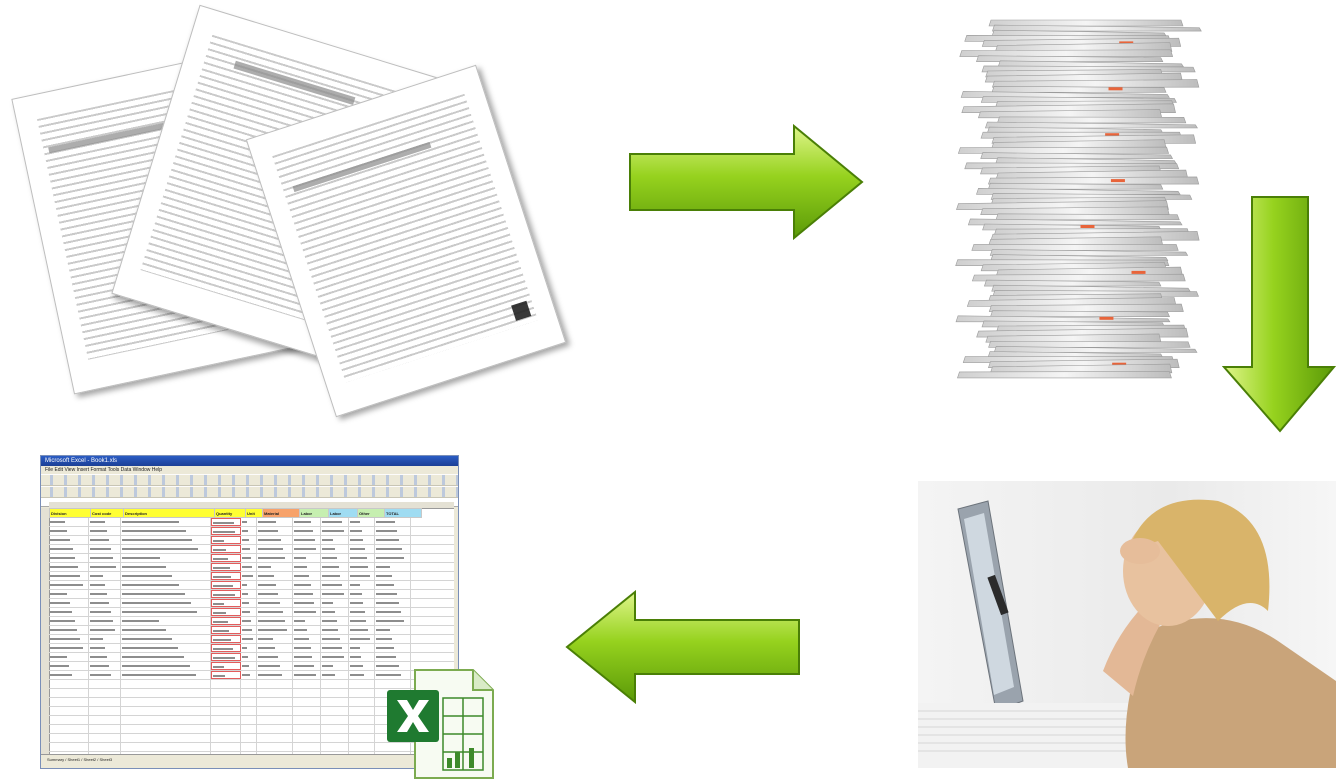 The width and height of the screenshot is (1336, 783). I want to click on excel-titlebar: Microsoft Excel - Book1.xls, so click(249, 461).